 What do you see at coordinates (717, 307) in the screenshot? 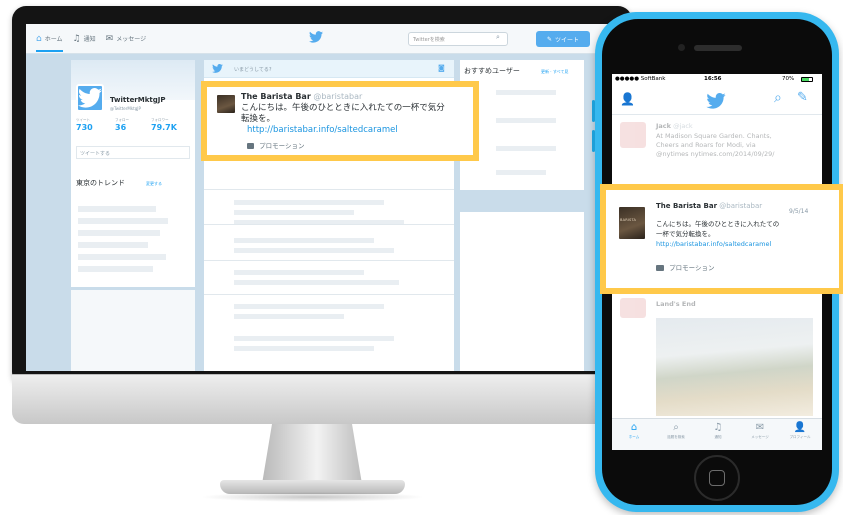
I see `faded-tweet-2: Land's End` at bounding box center [717, 307].